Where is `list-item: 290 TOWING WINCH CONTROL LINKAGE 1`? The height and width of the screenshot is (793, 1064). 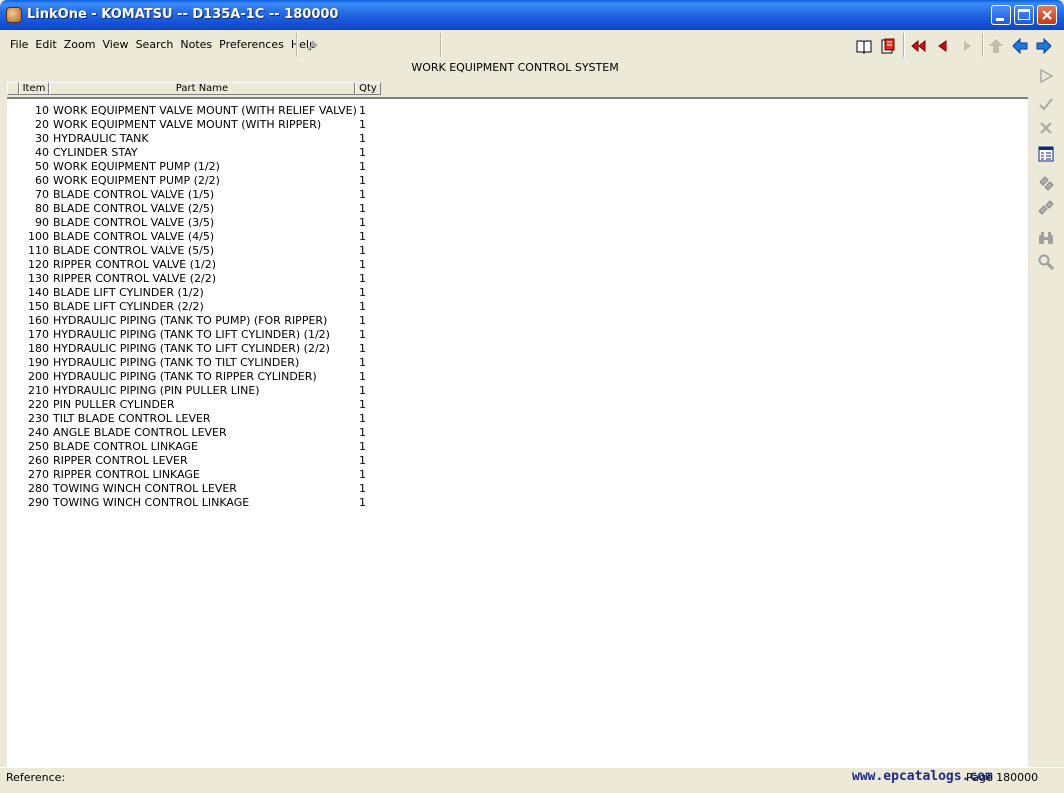 list-item: 290 TOWING WINCH CONTROL LINKAGE 1 is located at coordinates (207, 503).